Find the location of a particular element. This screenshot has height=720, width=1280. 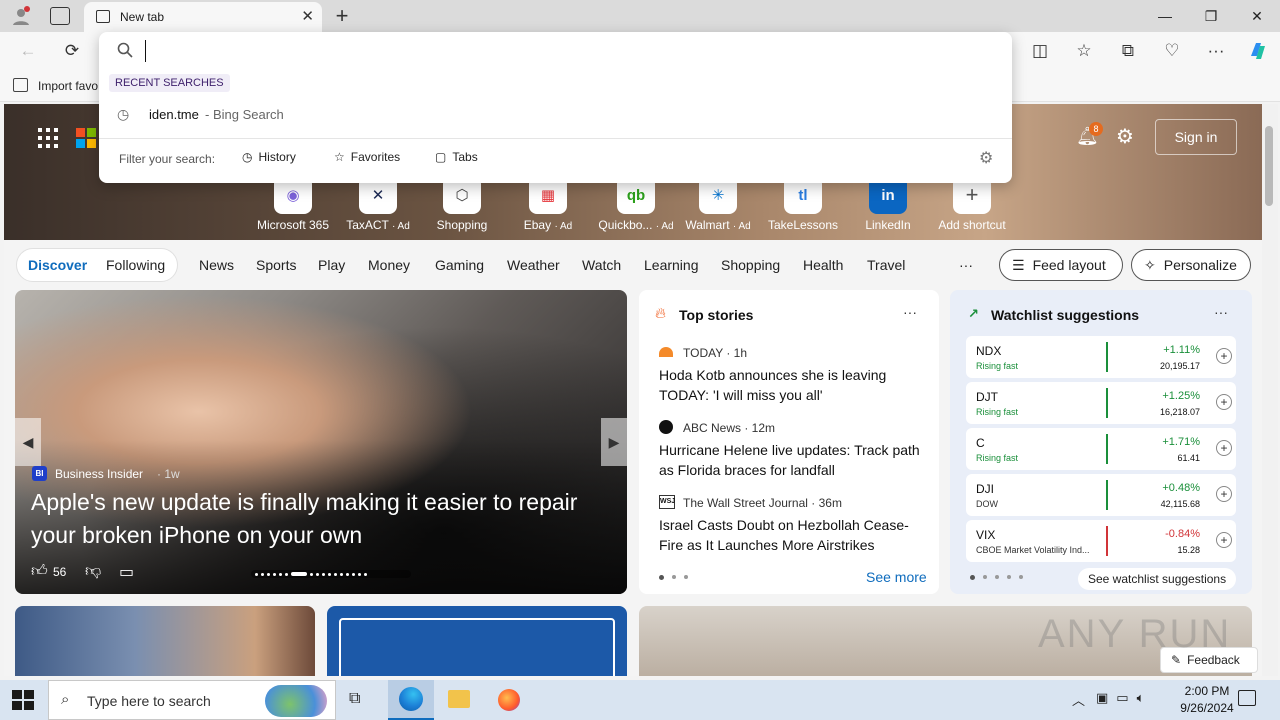

sign-in-button: Sign in is located at coordinates (1196, 137).